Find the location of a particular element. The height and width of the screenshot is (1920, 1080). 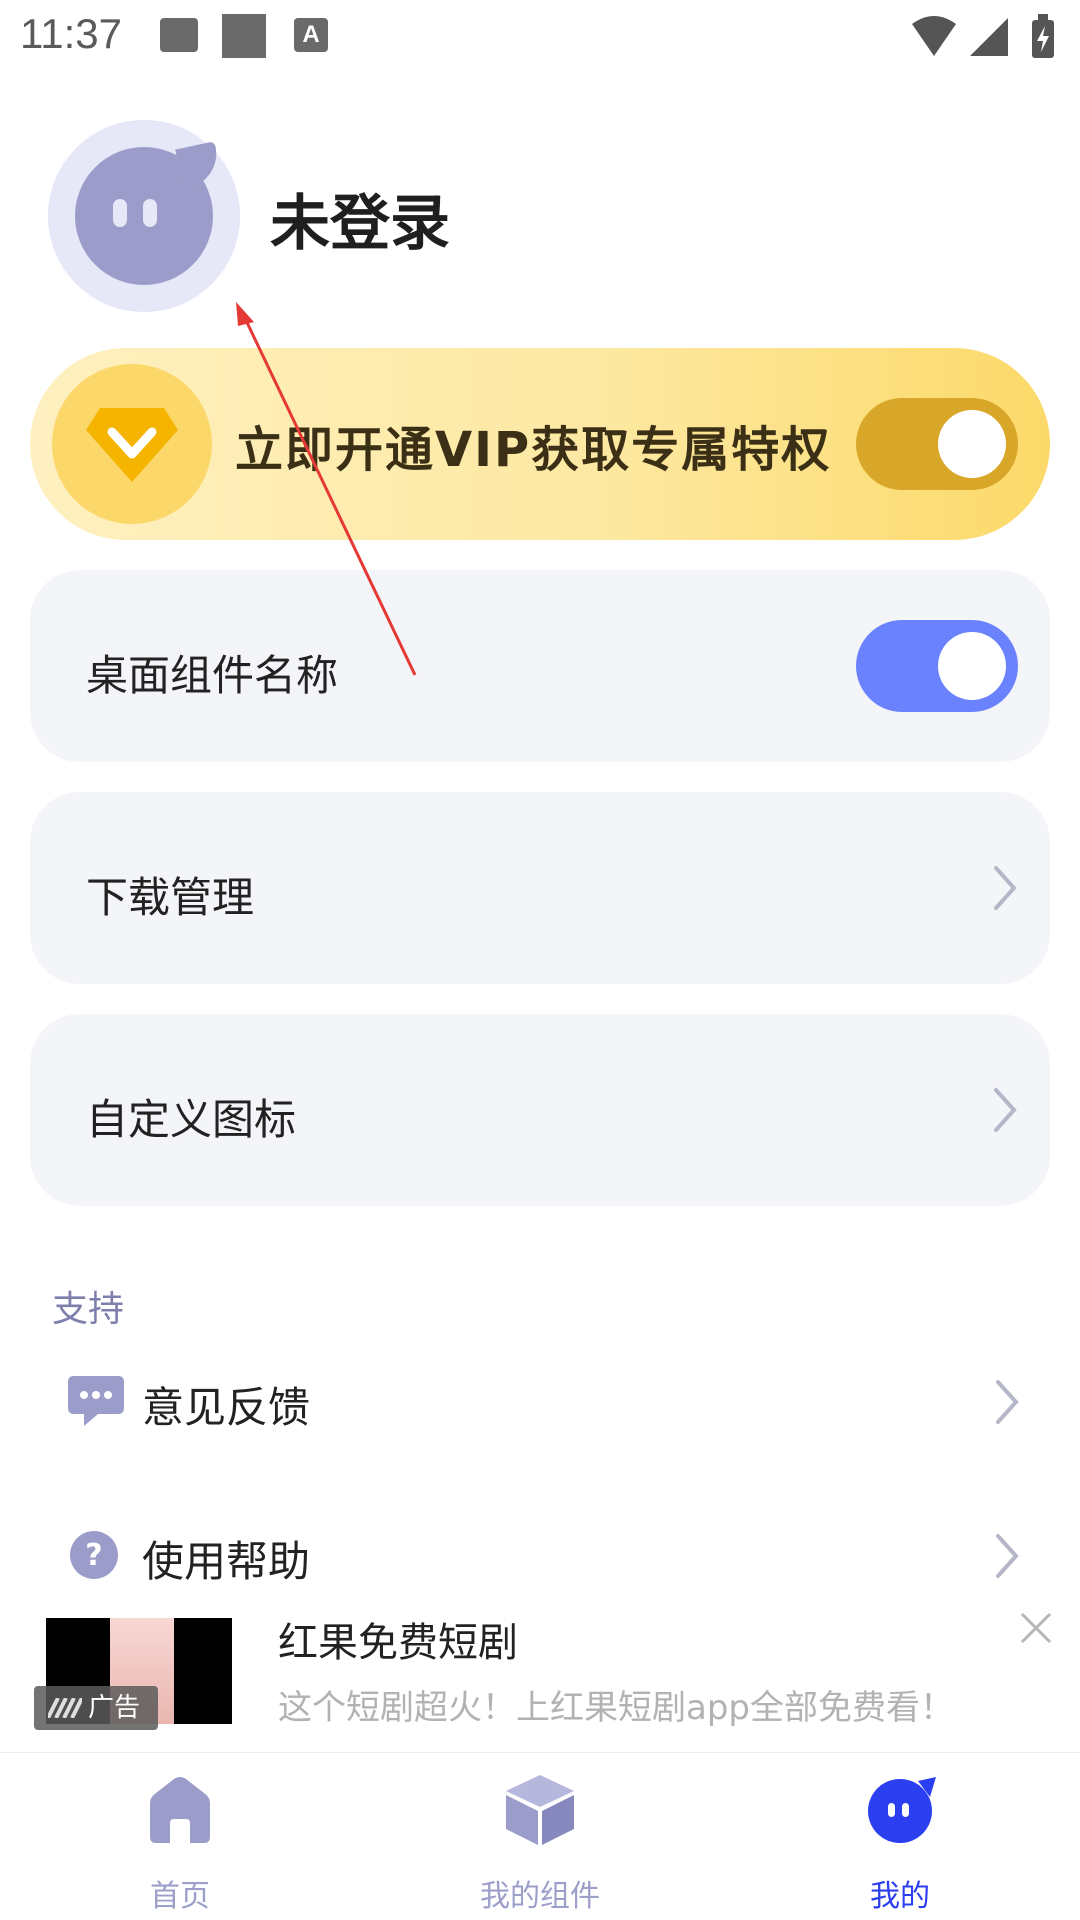

vip-toggle is located at coordinates (937, 444).